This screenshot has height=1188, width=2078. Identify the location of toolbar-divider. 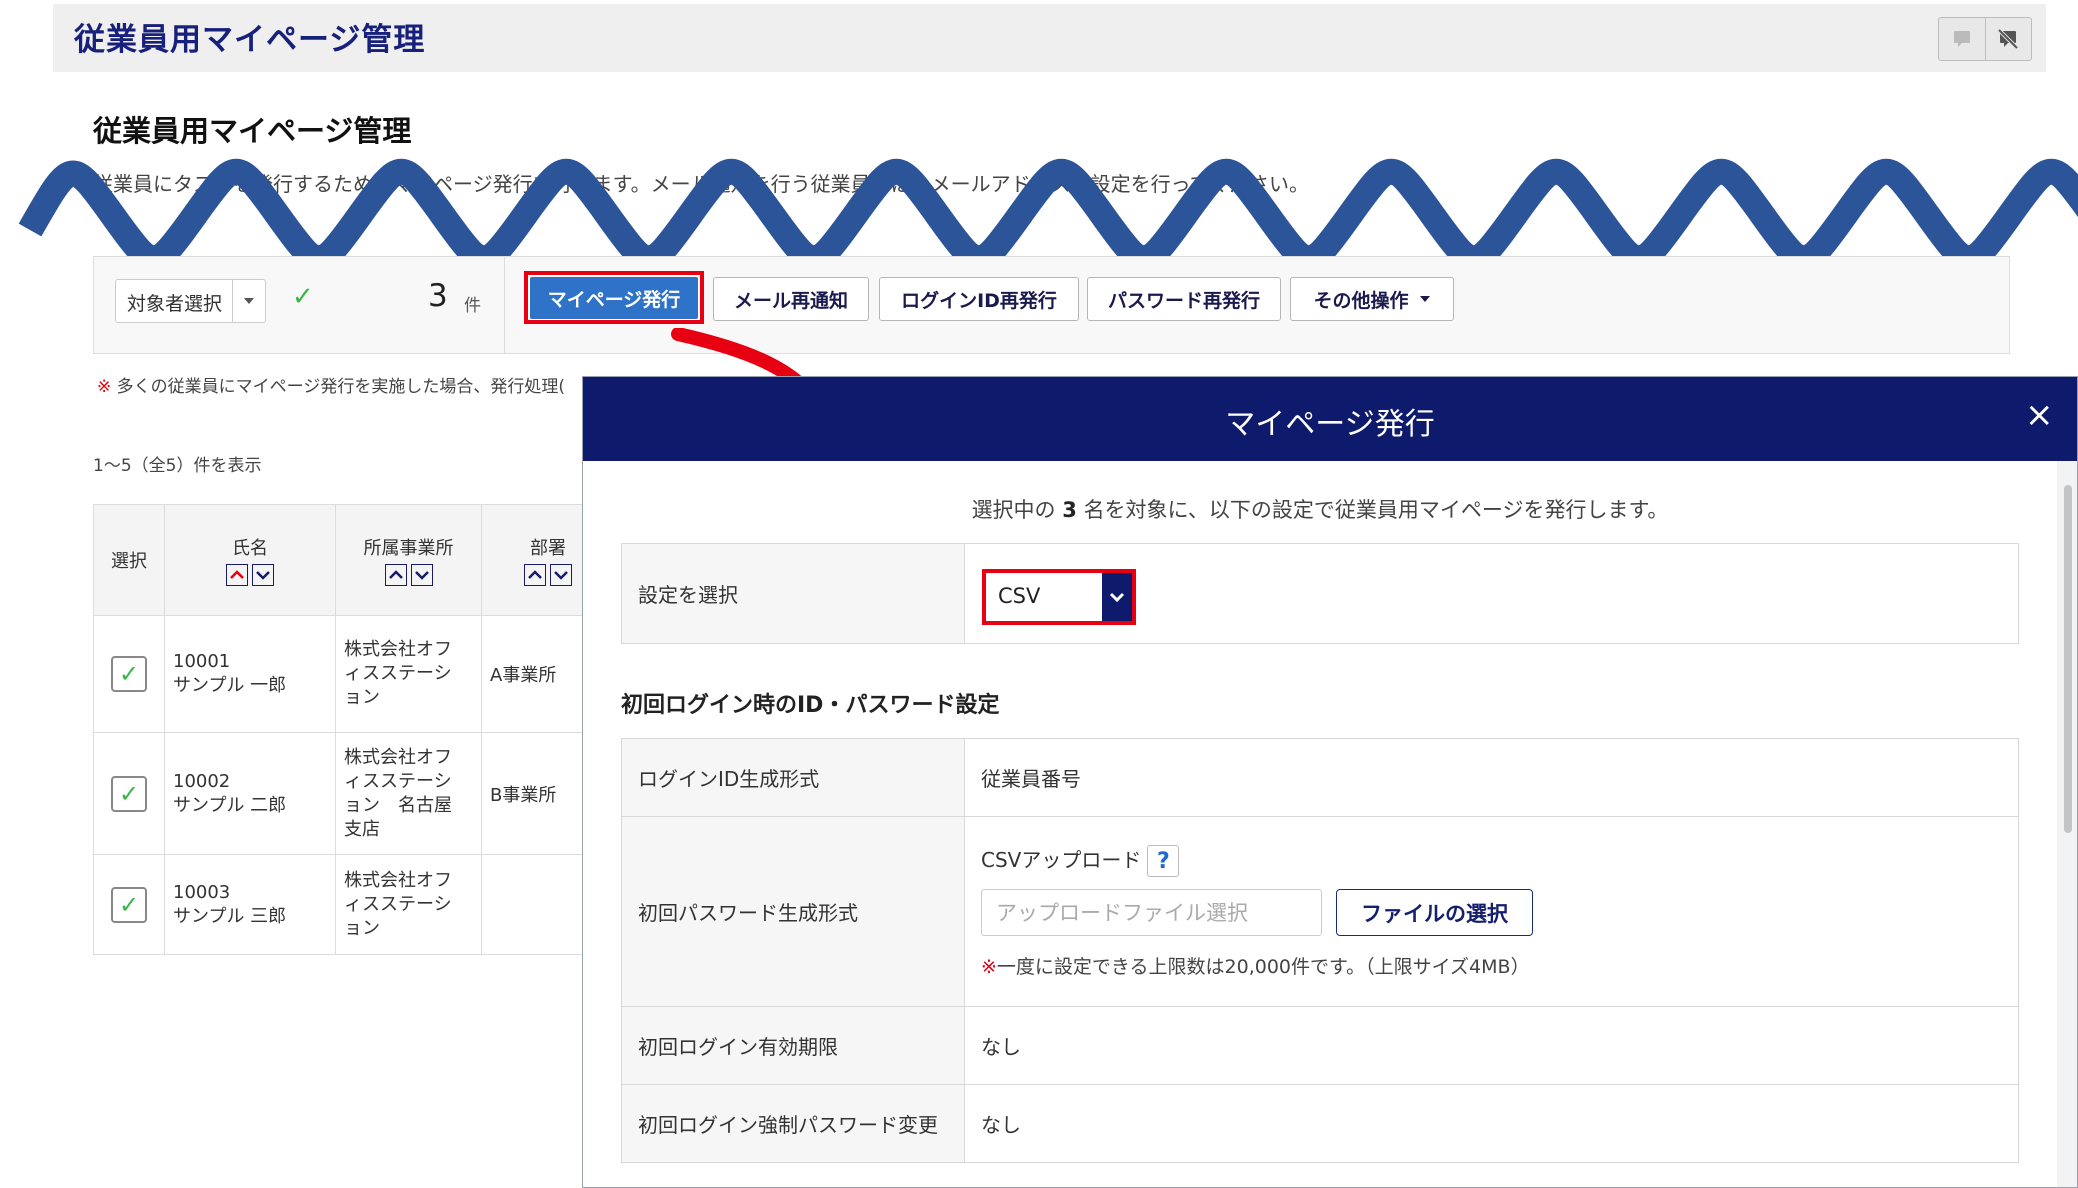
(504, 305).